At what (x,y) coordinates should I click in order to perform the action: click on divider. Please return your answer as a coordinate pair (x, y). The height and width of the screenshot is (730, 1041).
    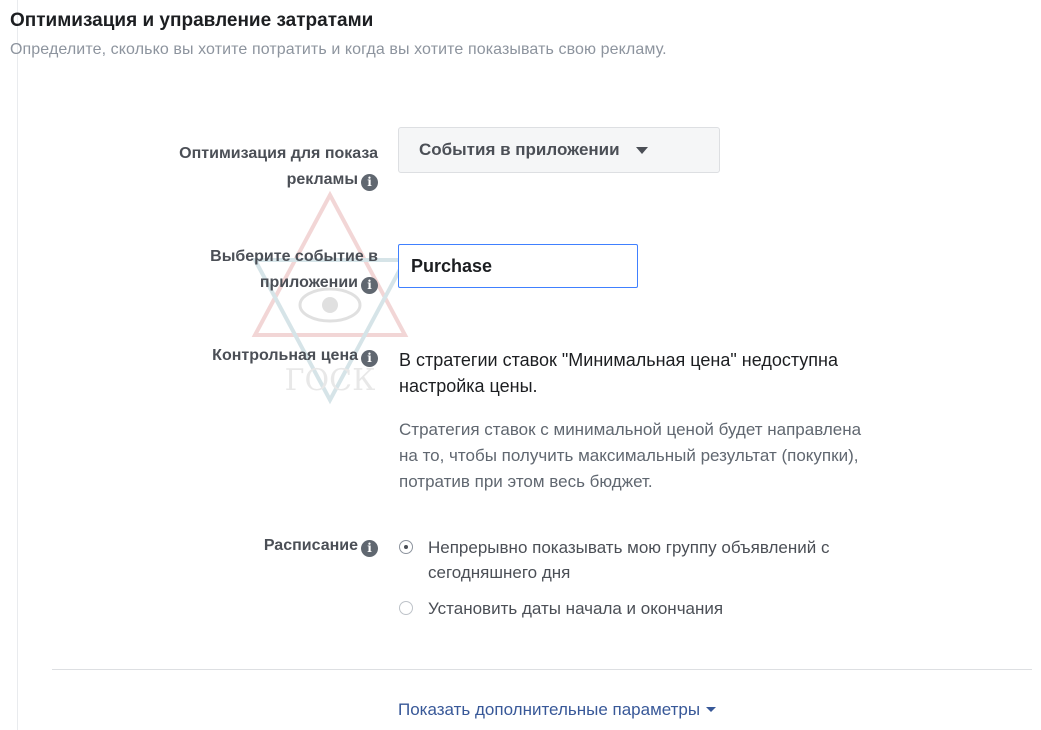
    Looking at the image, I should click on (542, 669).